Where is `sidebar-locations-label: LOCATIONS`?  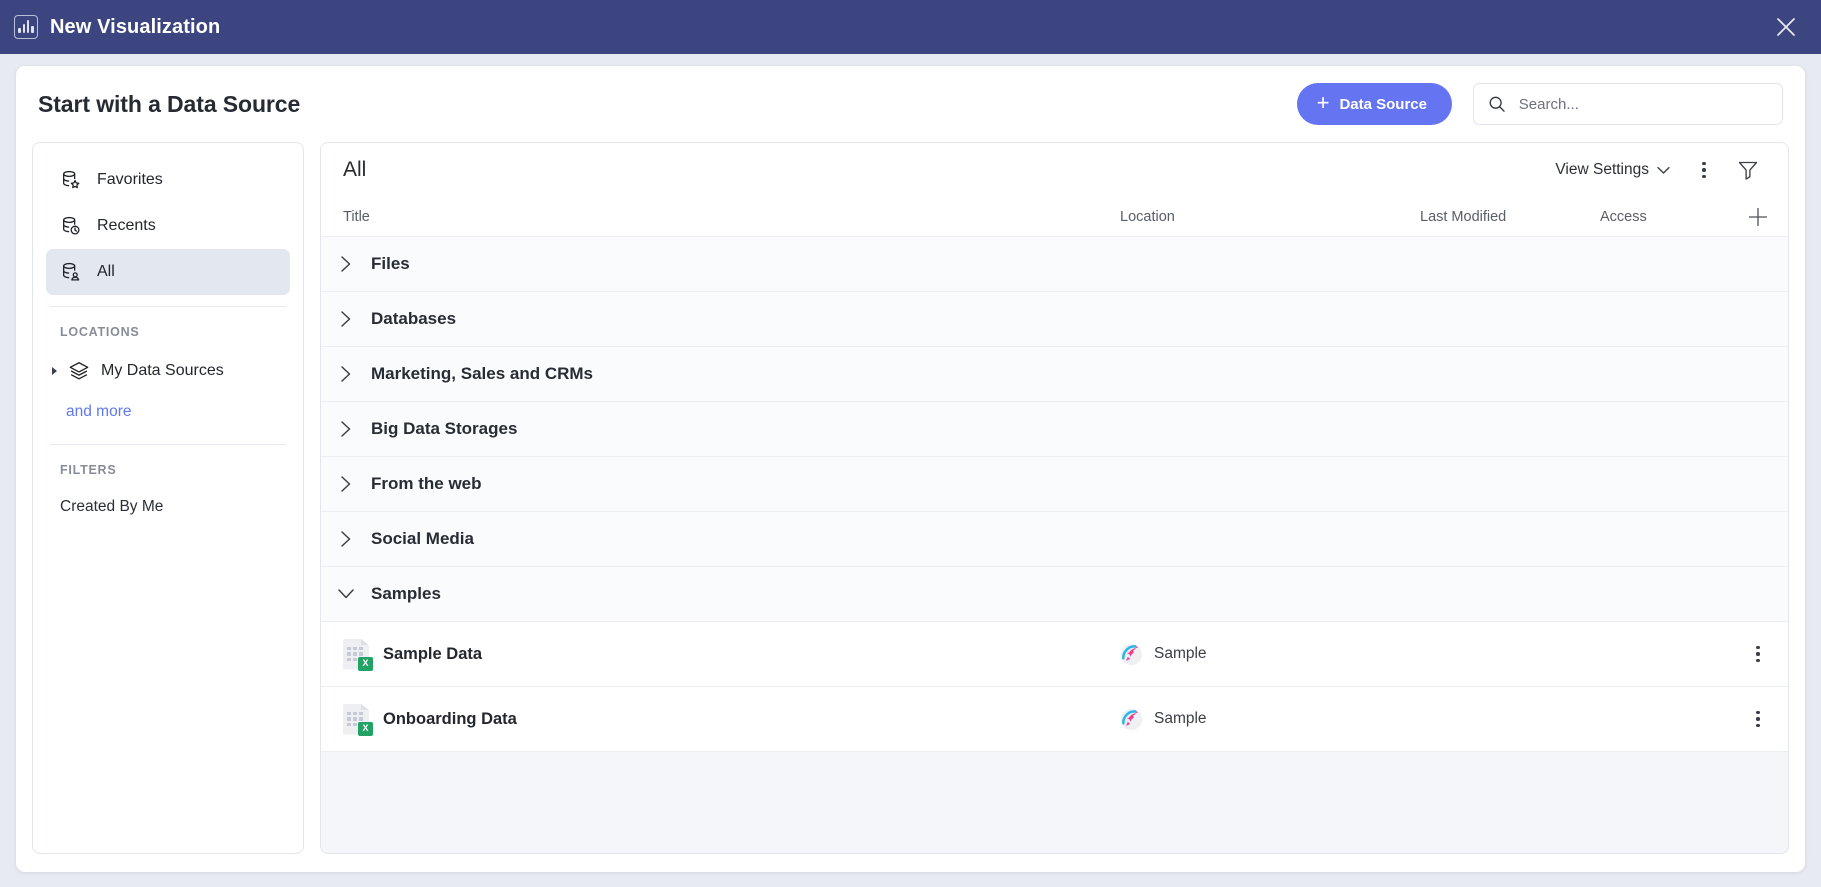
sidebar-locations-label: LOCATIONS is located at coordinates (100, 332).